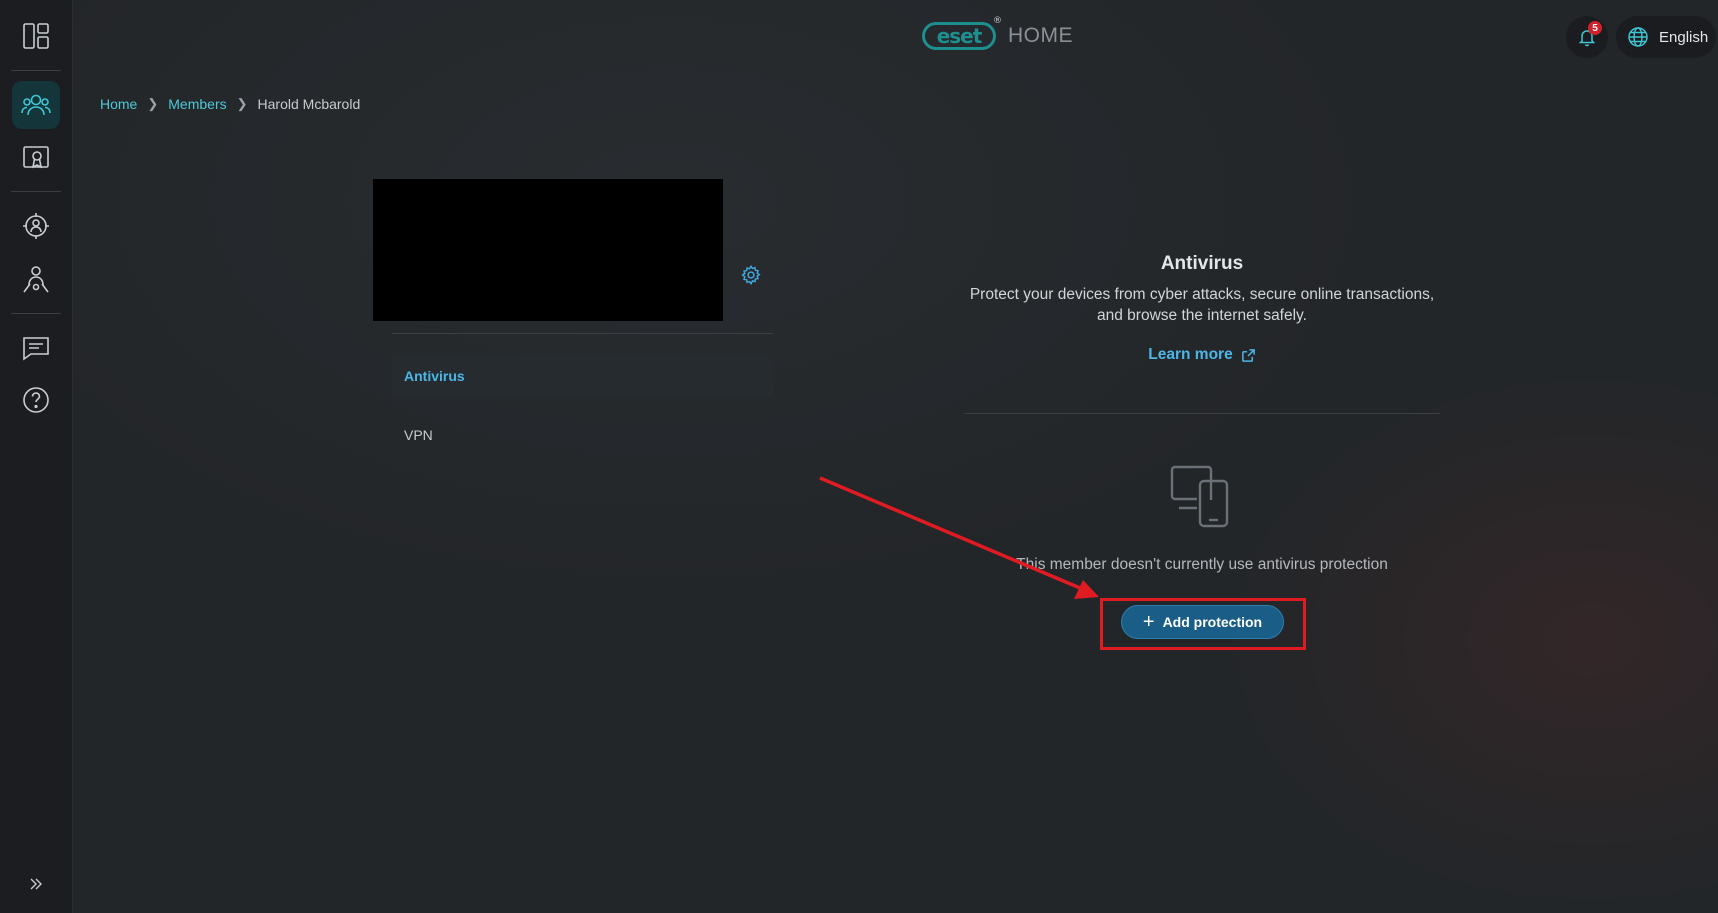 The image size is (1718, 913). I want to click on security-icon, so click(36, 226).